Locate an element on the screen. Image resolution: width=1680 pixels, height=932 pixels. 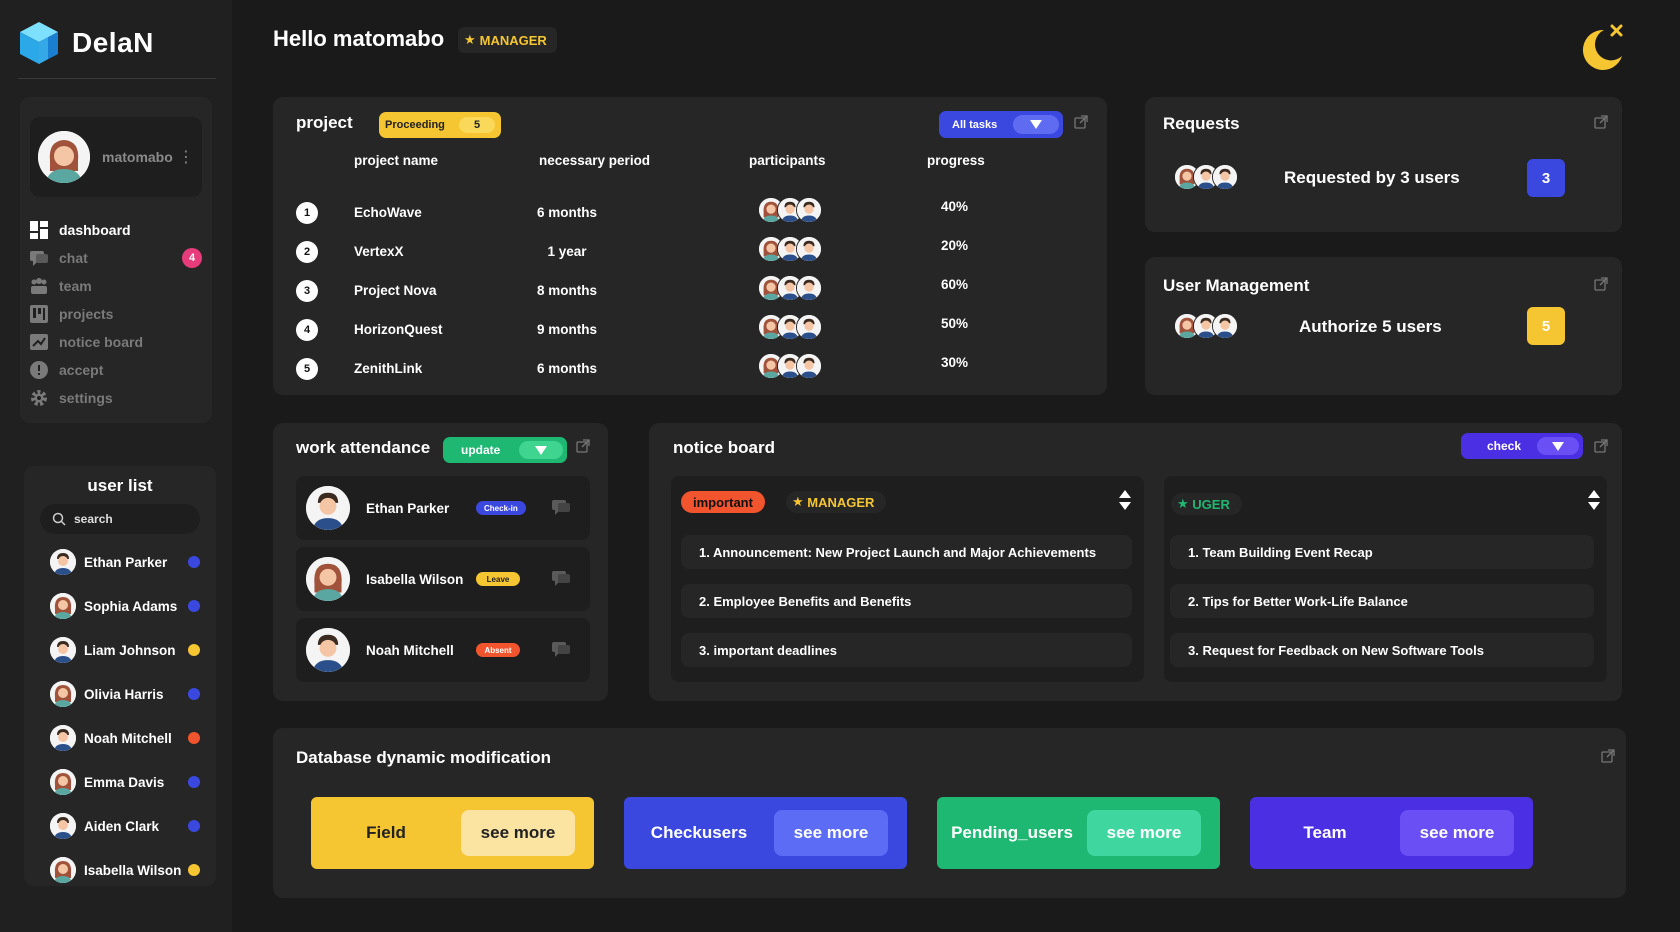
attendance-row: Isabella Wilson Leave is located at coordinates (443, 579).